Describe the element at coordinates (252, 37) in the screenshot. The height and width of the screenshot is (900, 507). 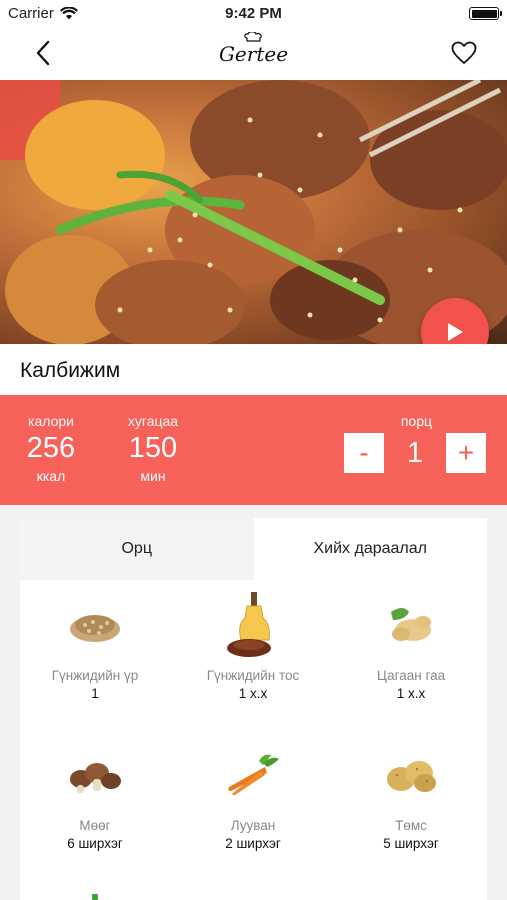
I see `chef-hat-icon` at that location.